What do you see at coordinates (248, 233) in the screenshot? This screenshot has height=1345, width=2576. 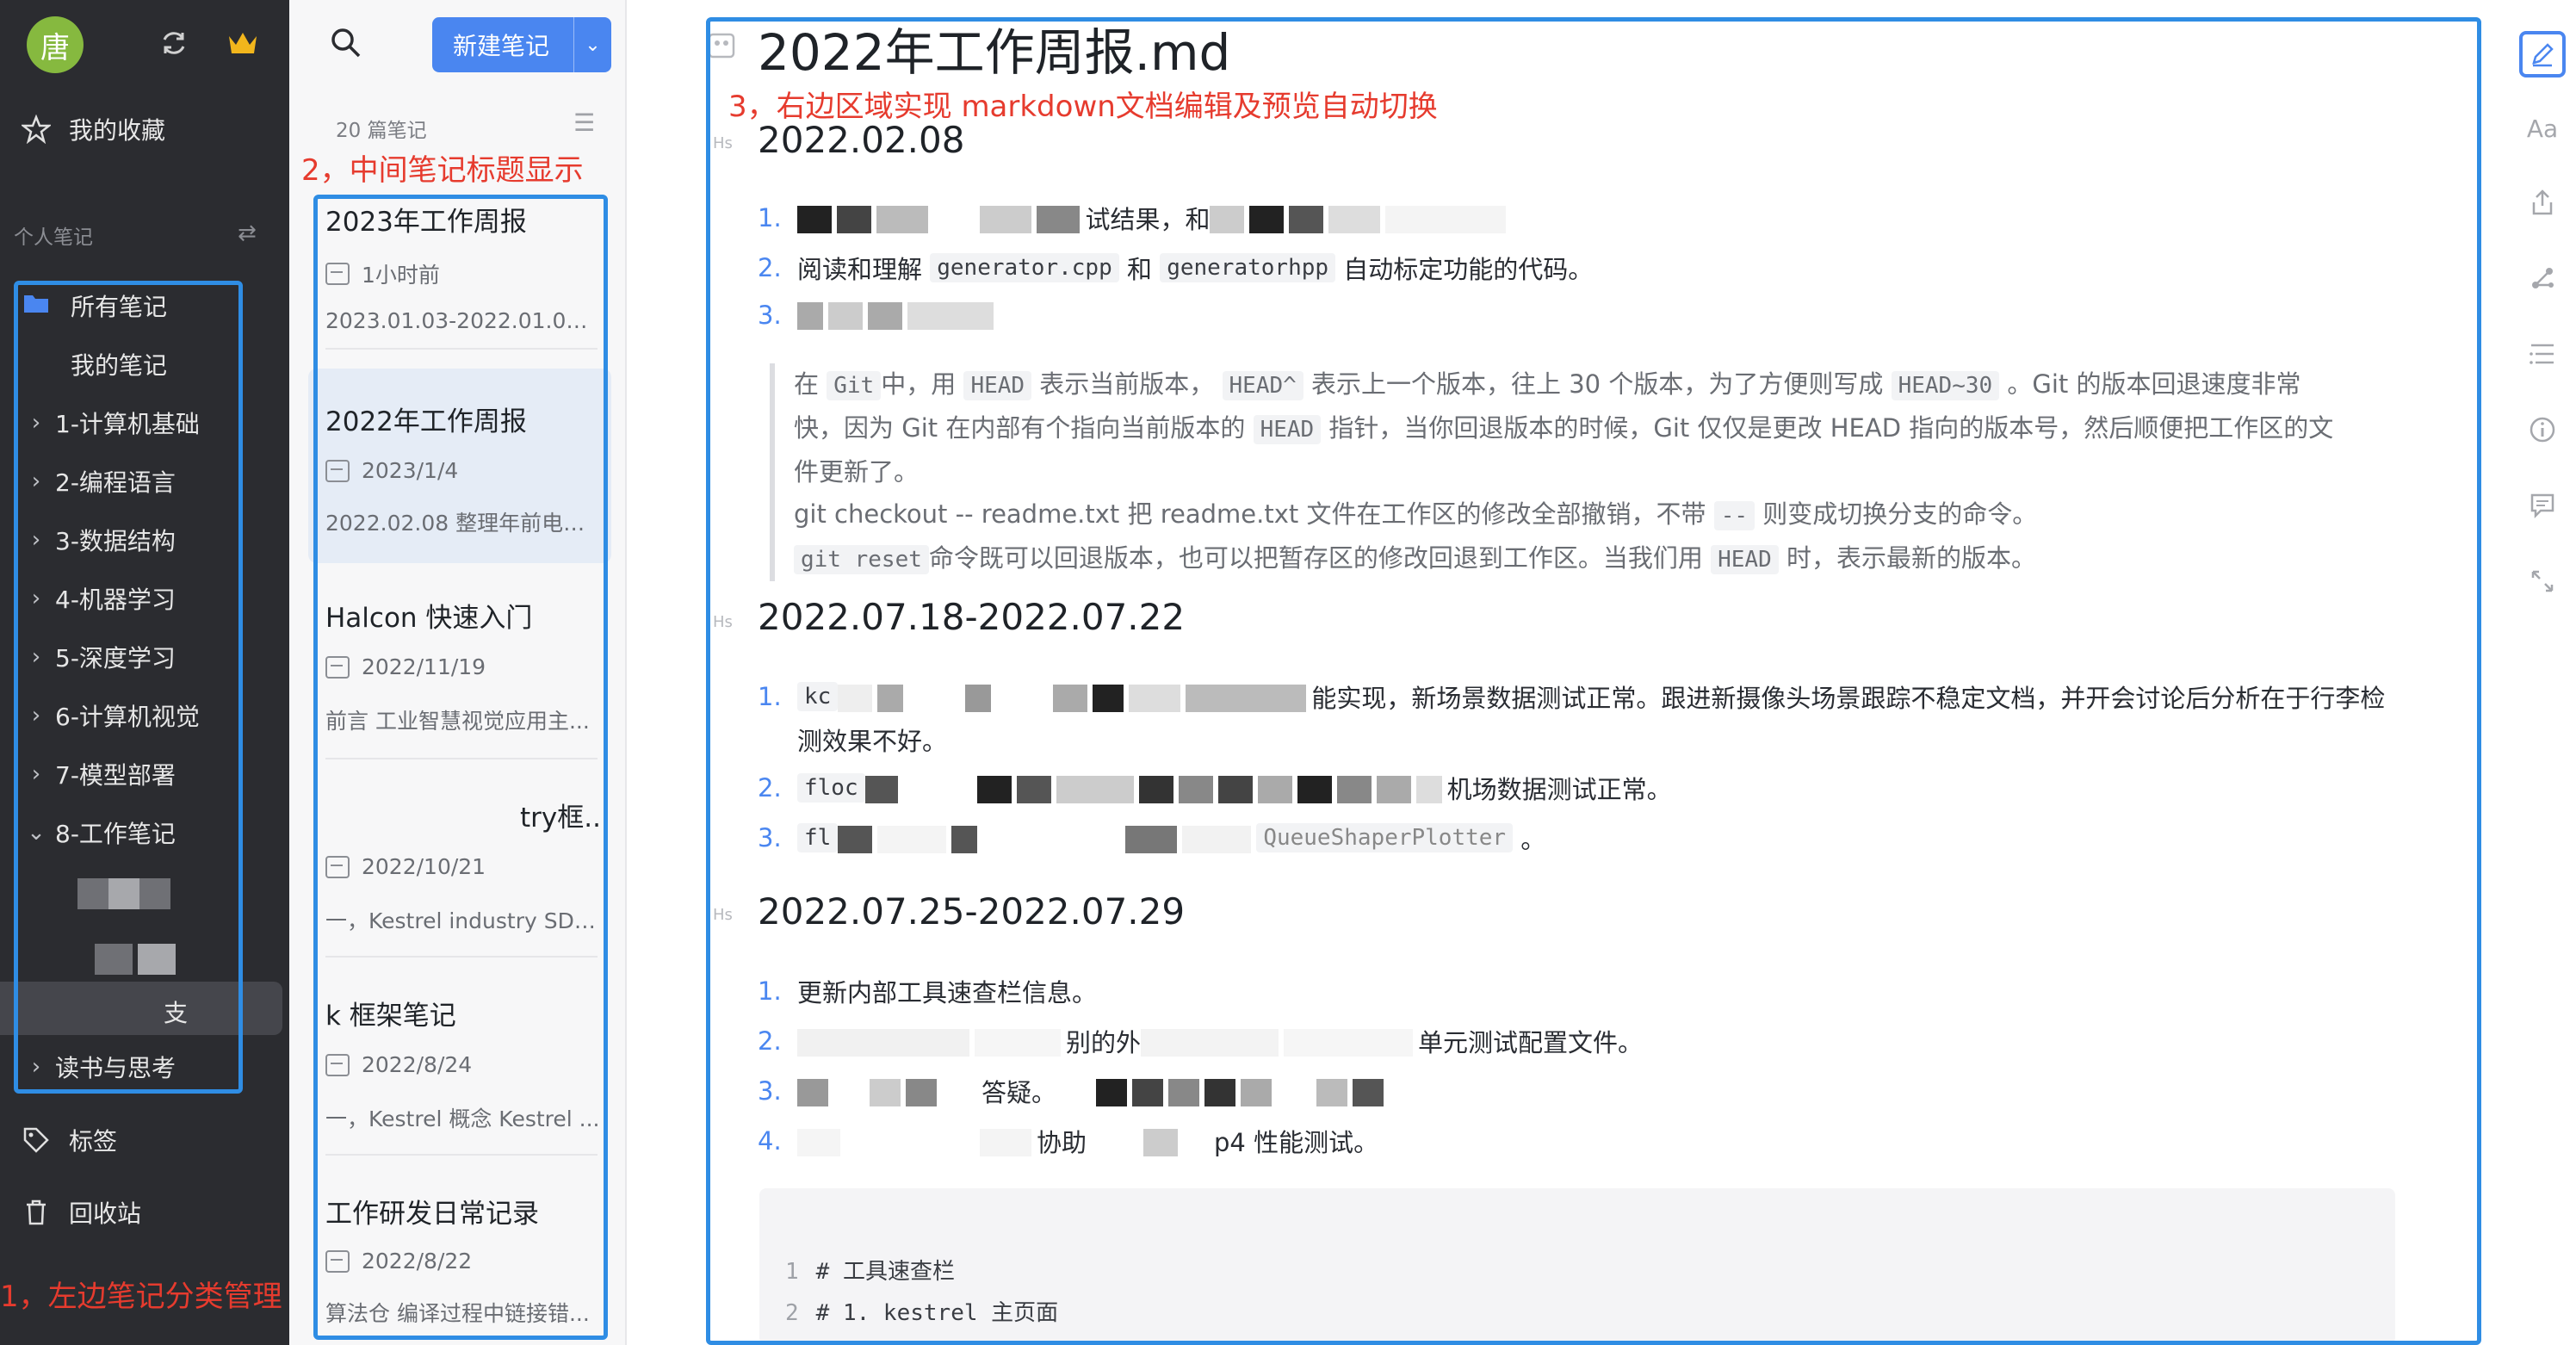 I see `swap-icon: ⇄` at bounding box center [248, 233].